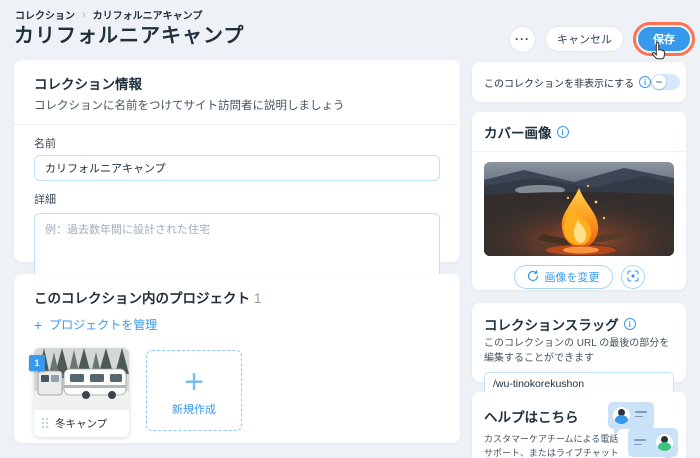 Image resolution: width=700 pixels, height=458 pixels. What do you see at coordinates (129, 36) in the screenshot?
I see `page-title: カリフォルニアキャンプ` at bounding box center [129, 36].